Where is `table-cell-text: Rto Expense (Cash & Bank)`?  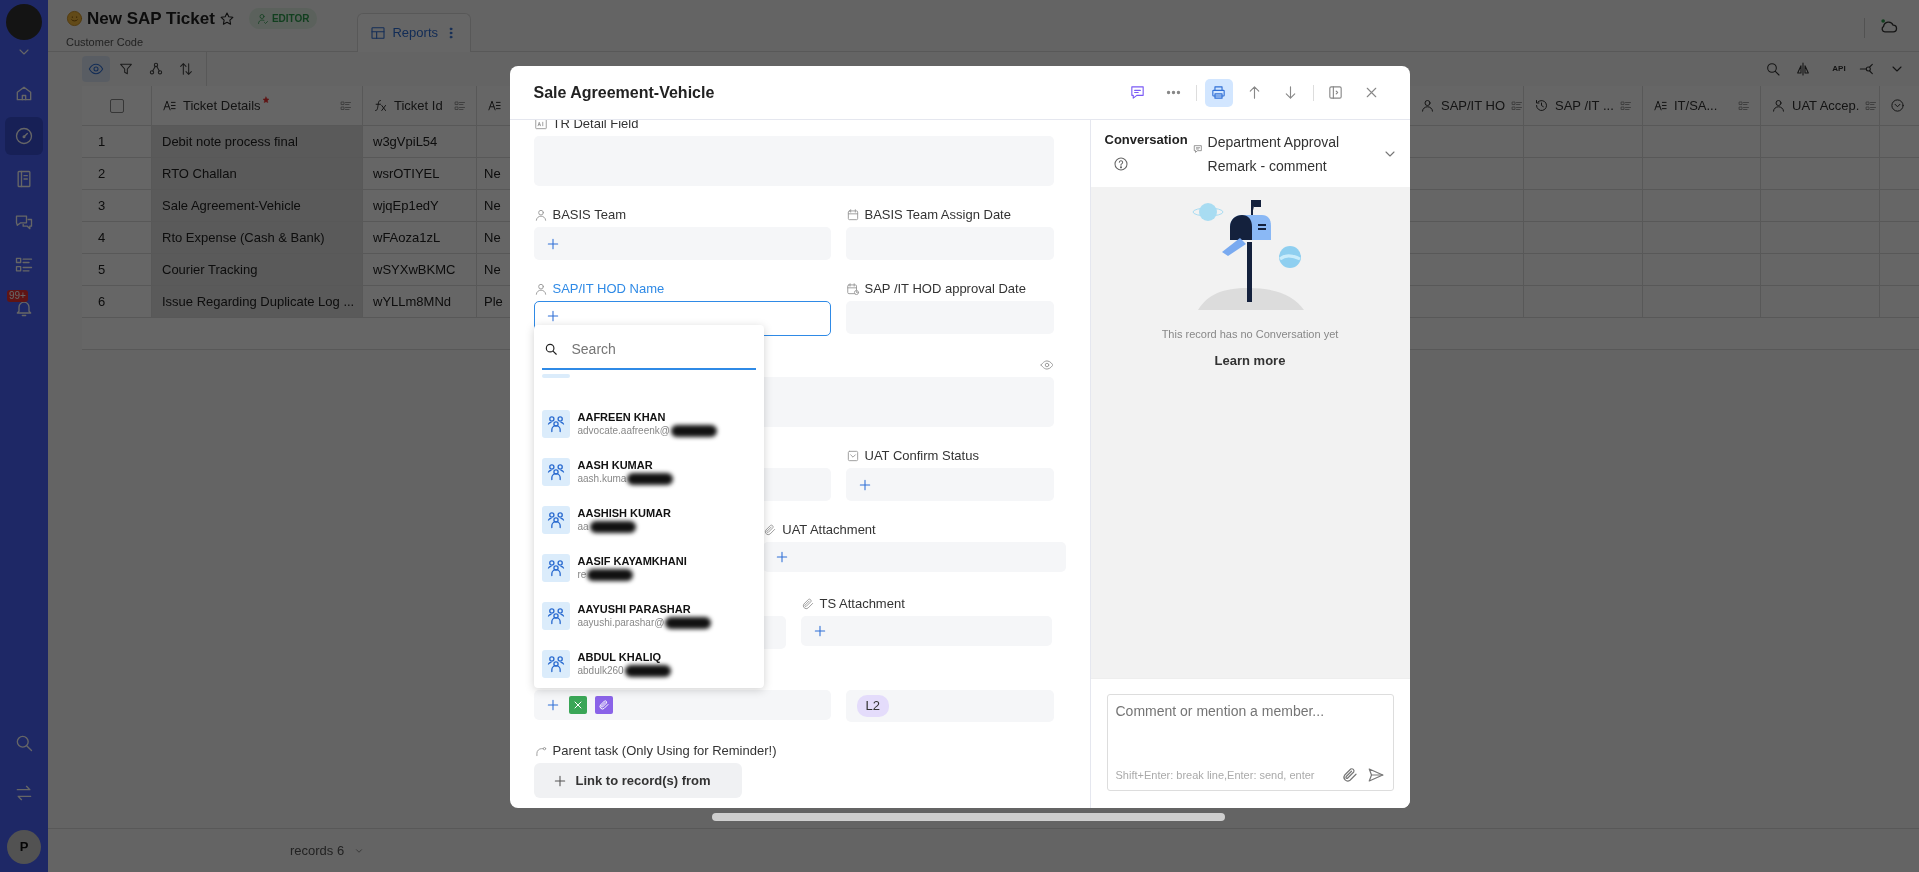 table-cell-text: Rto Expense (Cash & Bank) is located at coordinates (243, 237).